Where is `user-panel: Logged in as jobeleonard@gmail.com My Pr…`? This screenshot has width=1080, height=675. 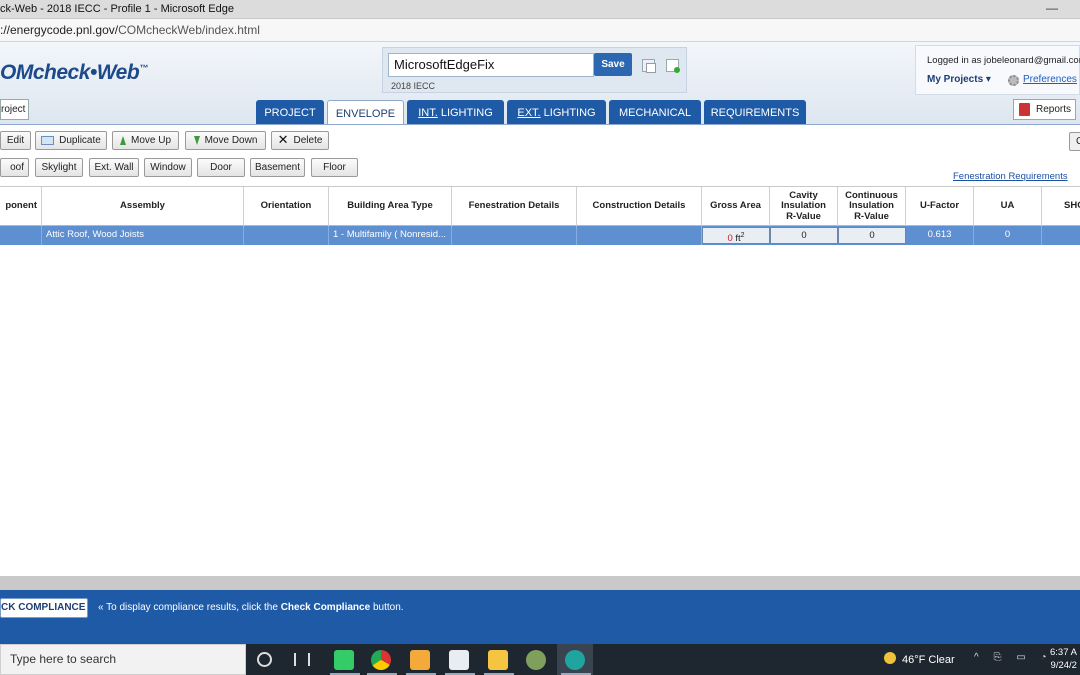
user-panel: Logged in as jobeleonard@gmail.com My Pr… is located at coordinates (997, 70).